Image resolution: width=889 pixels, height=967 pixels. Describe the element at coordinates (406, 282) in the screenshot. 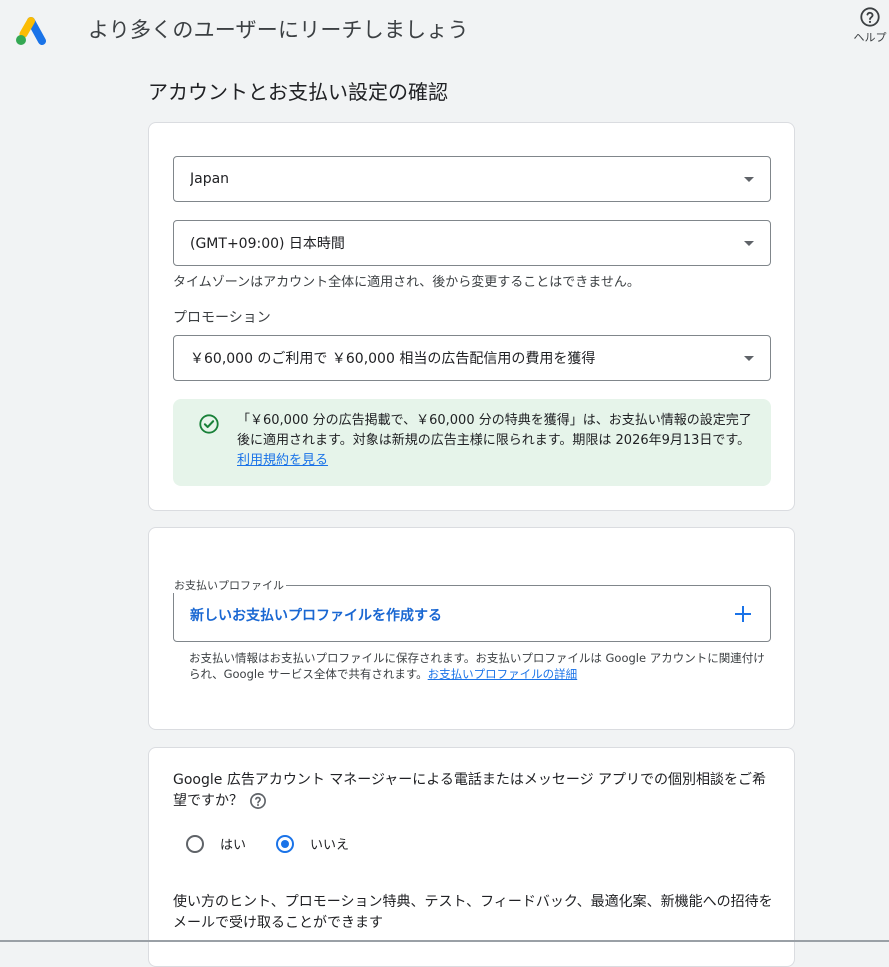

I see `timezone-note: タイムゾーンはアカウント全体に適用され、後から変更することはできません。` at that location.